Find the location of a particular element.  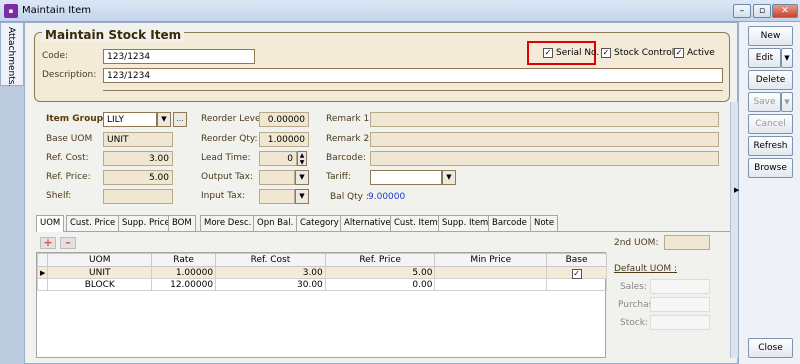

cell-uom: BLOCK is located at coordinates (100, 284).